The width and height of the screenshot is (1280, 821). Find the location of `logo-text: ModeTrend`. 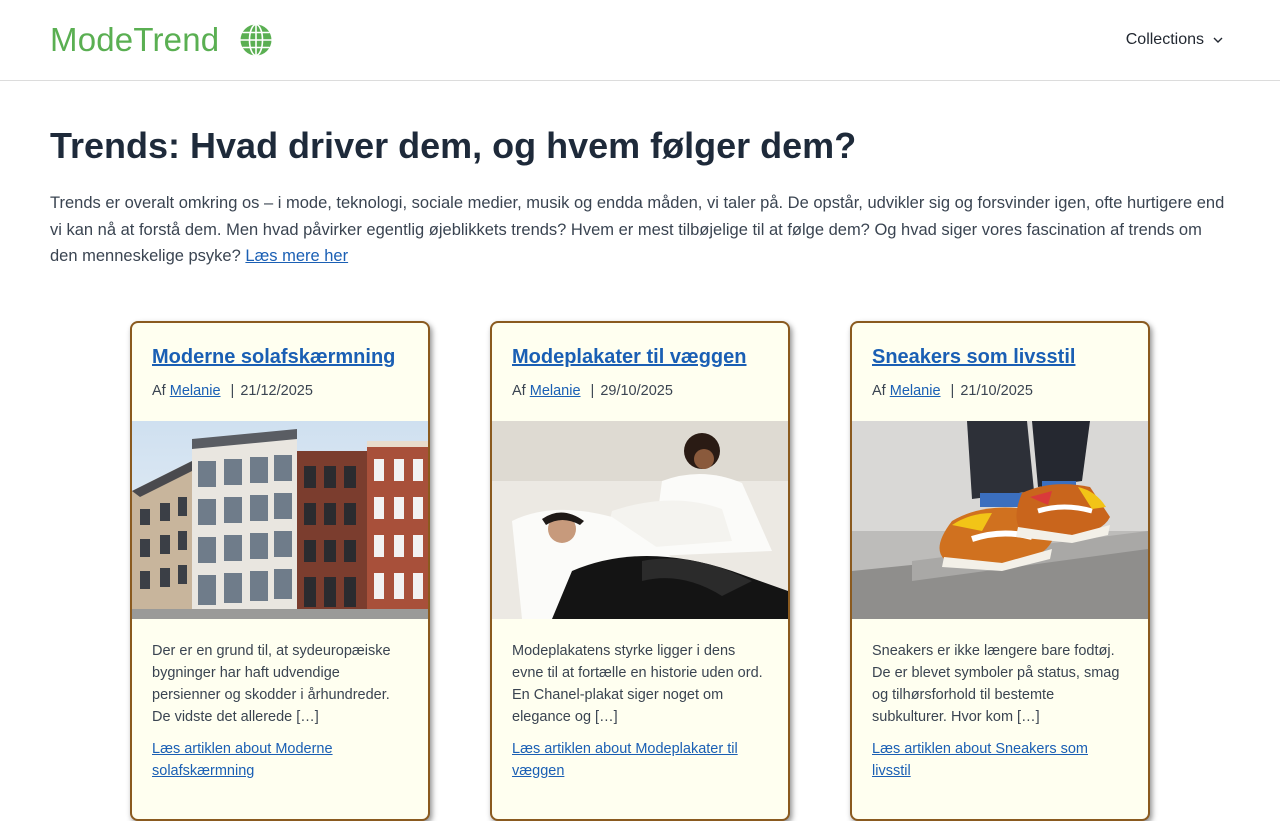

logo-text: ModeTrend is located at coordinates (135, 39).